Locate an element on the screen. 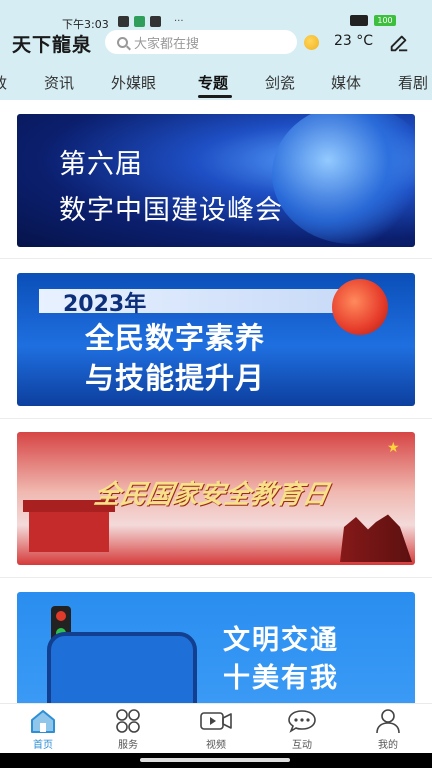 The image size is (432, 768). tab-6: 看剧 is located at coordinates (413, 82).